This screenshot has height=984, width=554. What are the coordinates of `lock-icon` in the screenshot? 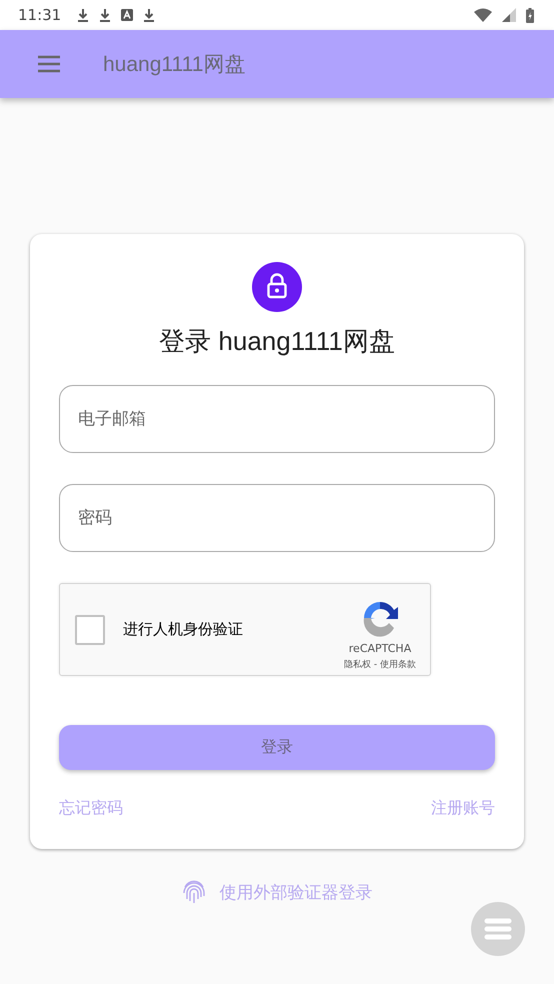 It's located at (277, 287).